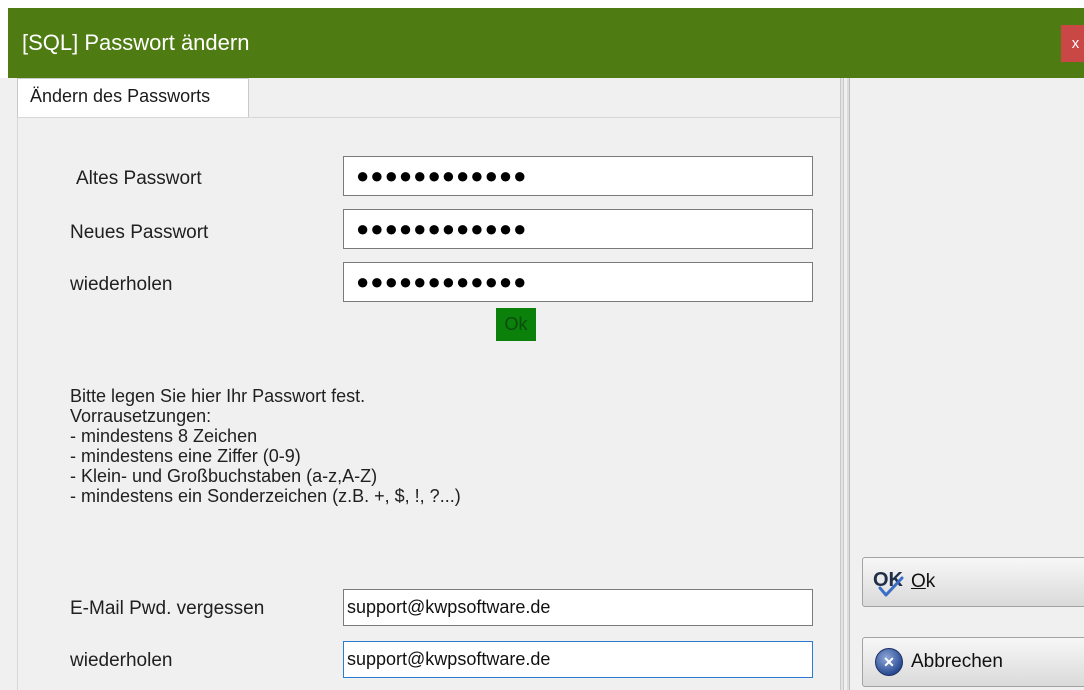 The image size is (1084, 690). What do you see at coordinates (136, 42) in the screenshot?
I see `window-title: [SQL] Passwort ändern` at bounding box center [136, 42].